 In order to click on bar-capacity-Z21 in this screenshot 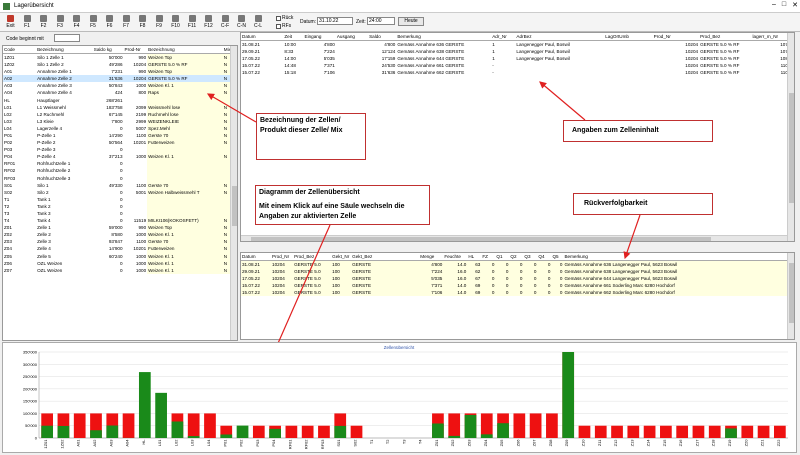, I will do `click(763, 431)`.